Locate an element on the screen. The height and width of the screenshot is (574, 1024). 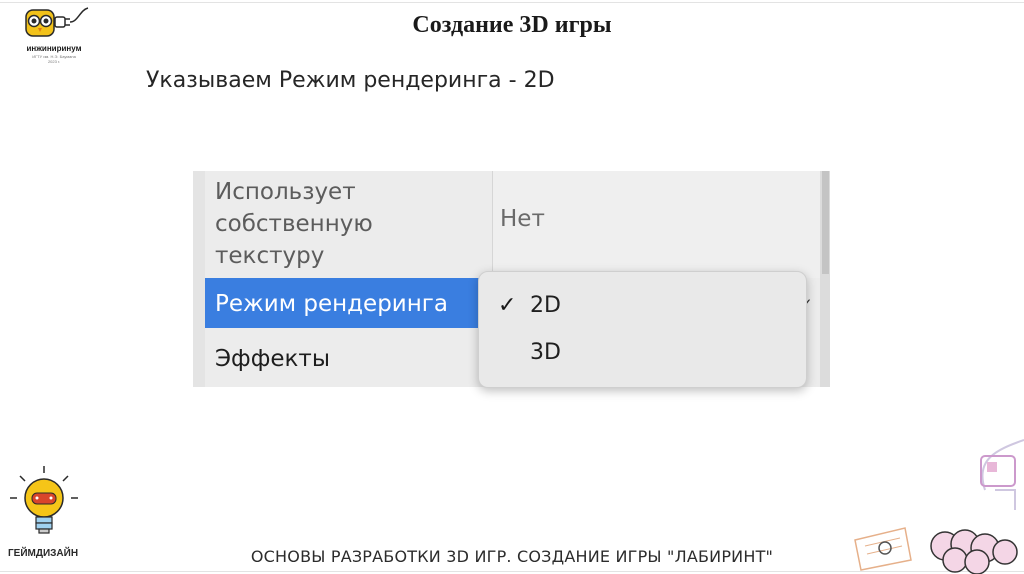
top-border is located at coordinates (512, 2).